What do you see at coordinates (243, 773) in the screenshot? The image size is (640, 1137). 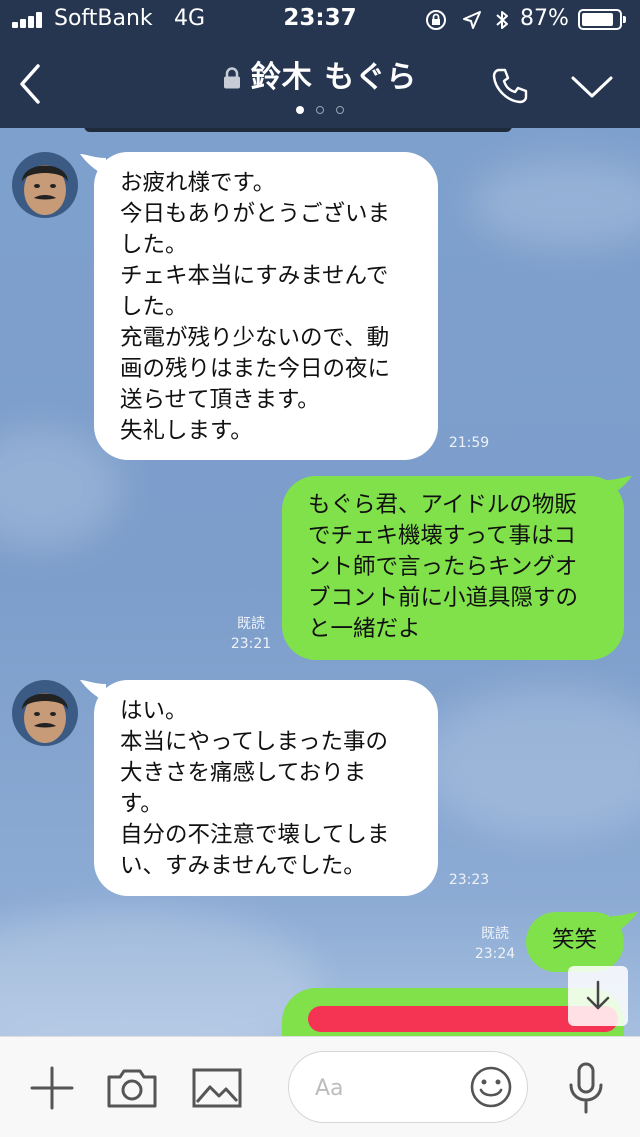 I see `message-line: 大きさを痛感しておりま` at bounding box center [243, 773].